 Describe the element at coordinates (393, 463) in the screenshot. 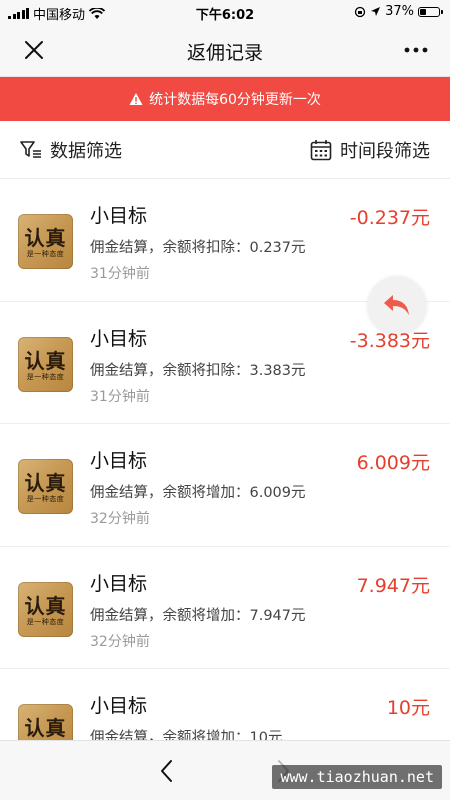

I see `record-amount: 6.009元` at that location.